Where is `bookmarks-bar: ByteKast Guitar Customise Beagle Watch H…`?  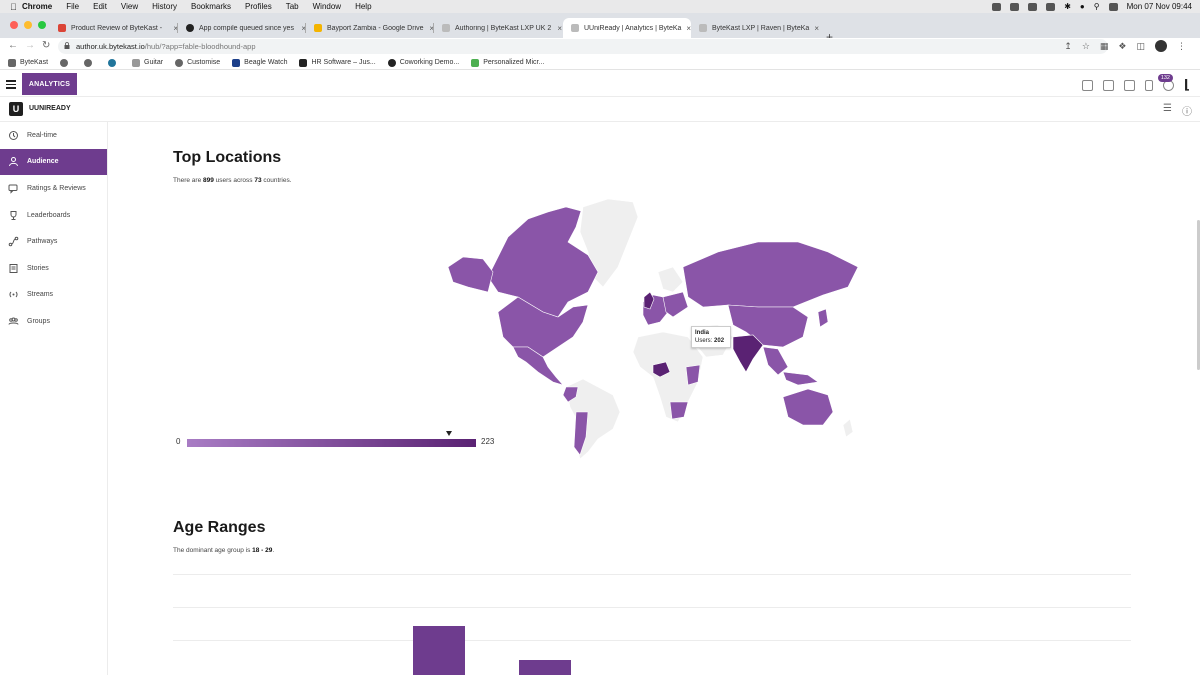 bookmarks-bar: ByteKast Guitar Customise Beagle Watch H… is located at coordinates (600, 63).